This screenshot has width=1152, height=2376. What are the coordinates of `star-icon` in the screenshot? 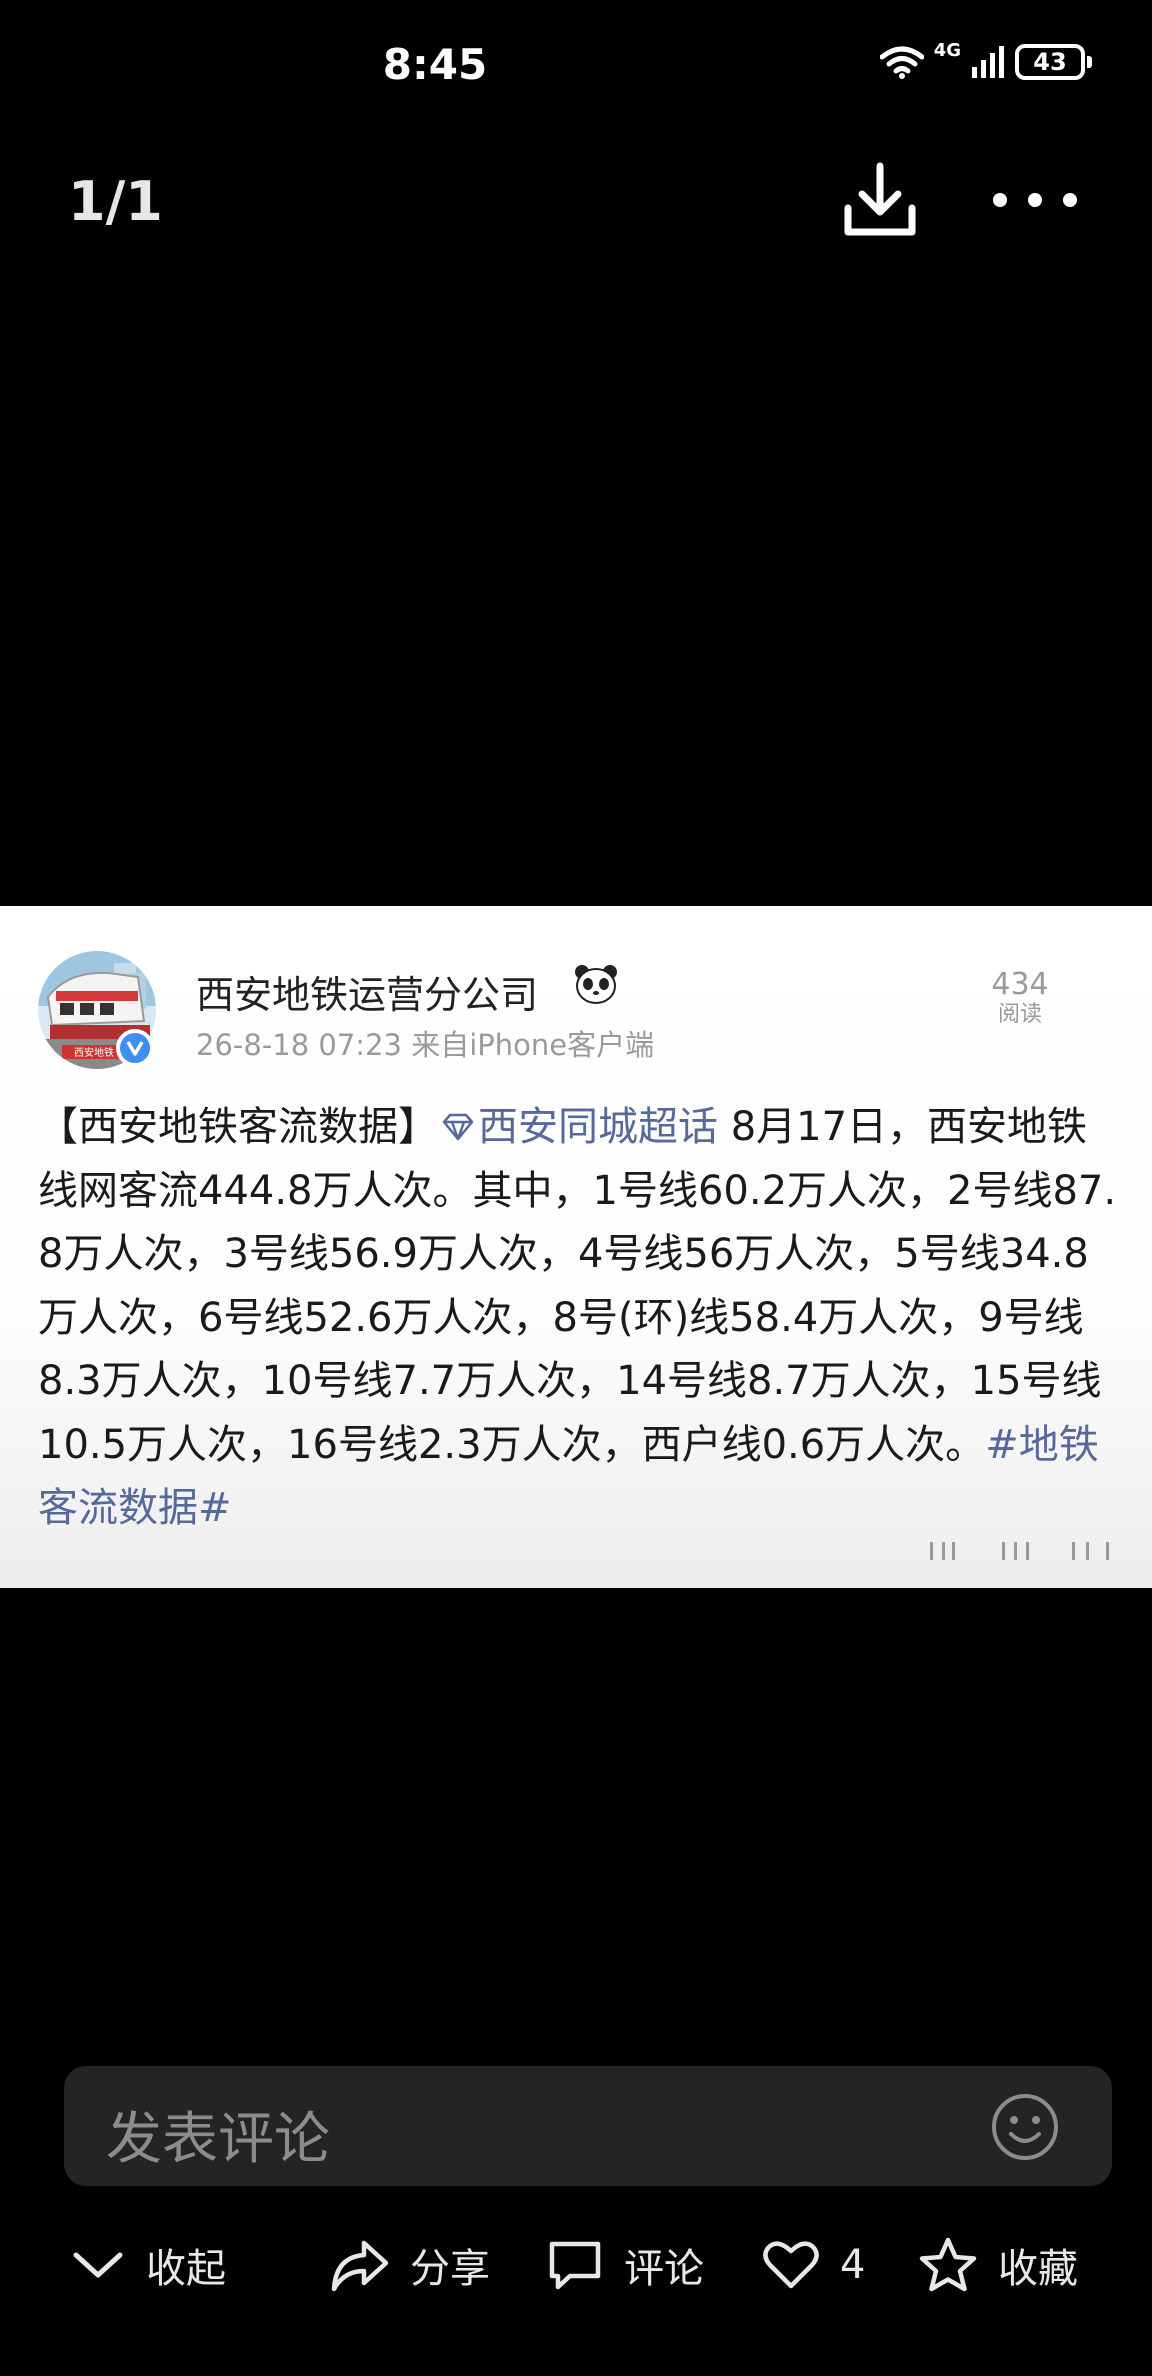 It's located at (948, 2264).